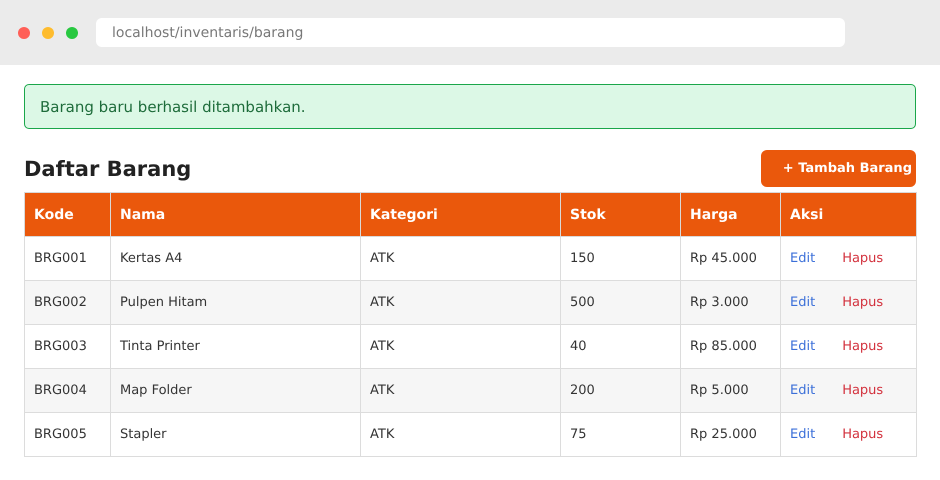 The height and width of the screenshot is (480, 940). Describe the element at coordinates (235, 390) in the screenshot. I see `table-cell: Map Folder` at that location.